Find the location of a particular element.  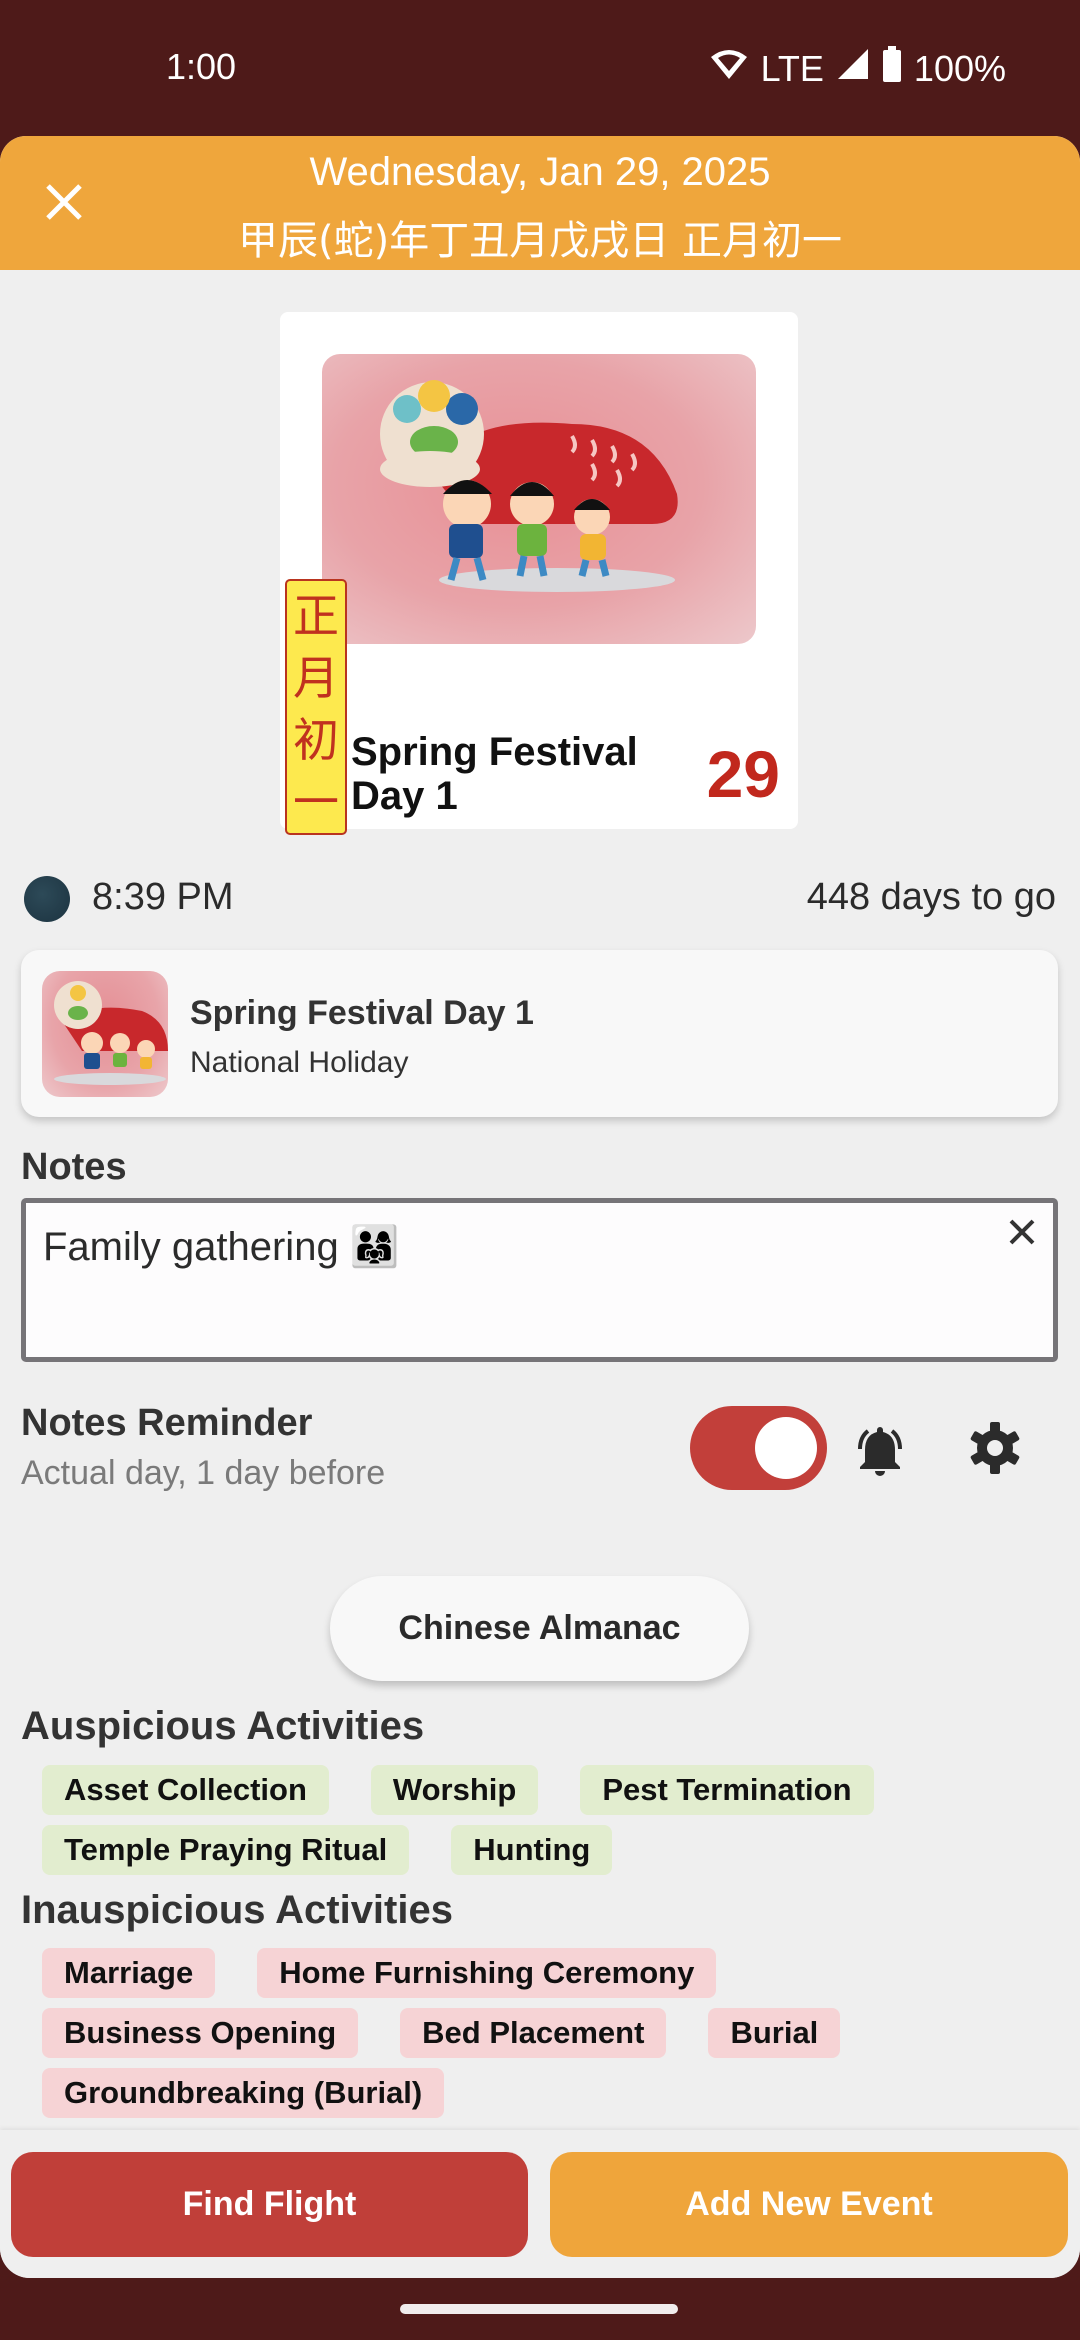

festival-title: Spring Festival Day 1 is located at coordinates (494, 774).